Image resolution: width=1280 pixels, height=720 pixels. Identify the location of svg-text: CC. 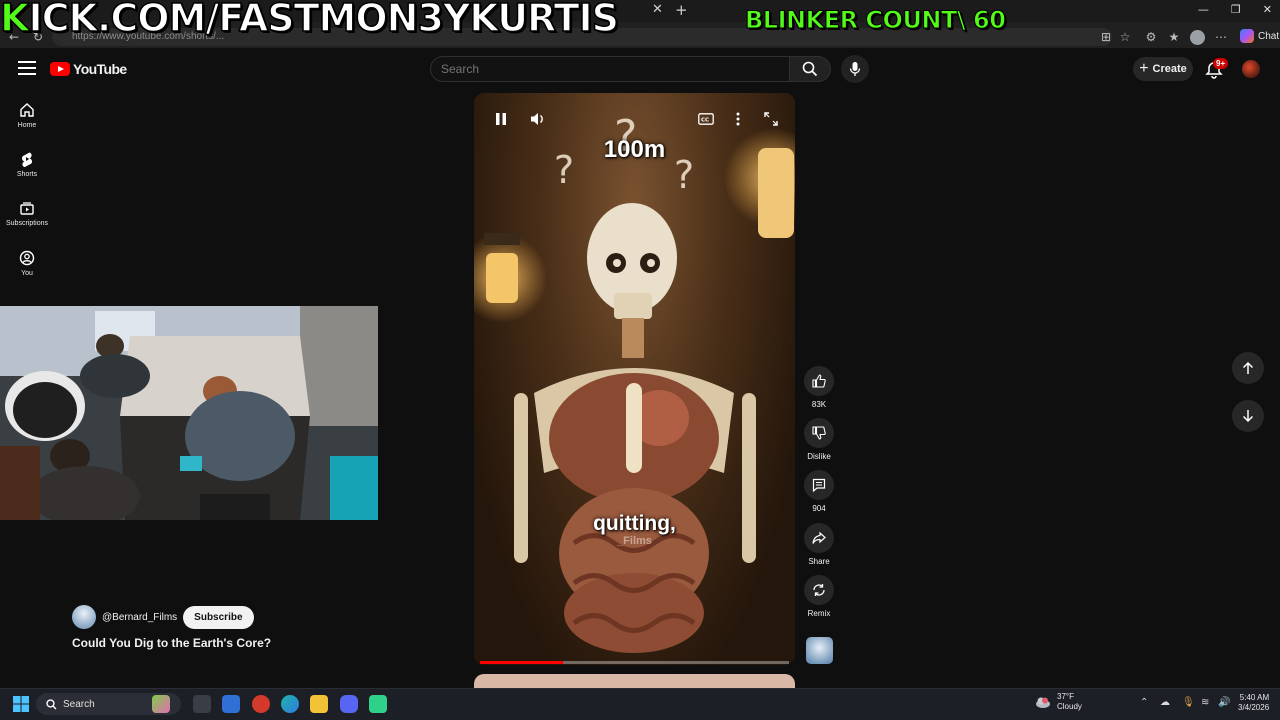
(705, 121).